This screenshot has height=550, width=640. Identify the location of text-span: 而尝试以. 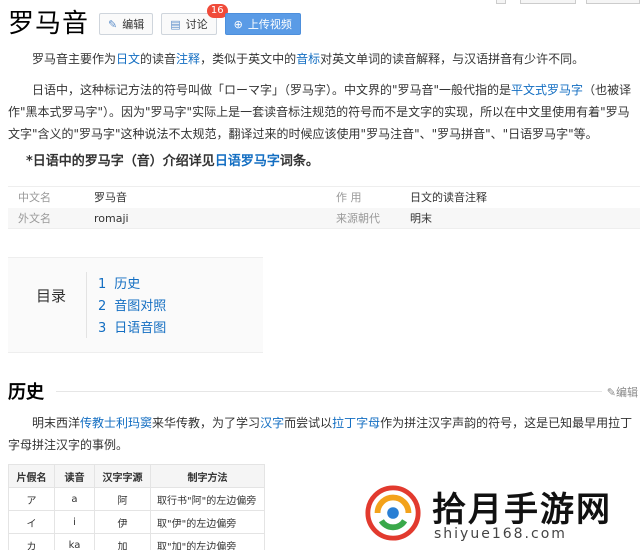
(308, 423).